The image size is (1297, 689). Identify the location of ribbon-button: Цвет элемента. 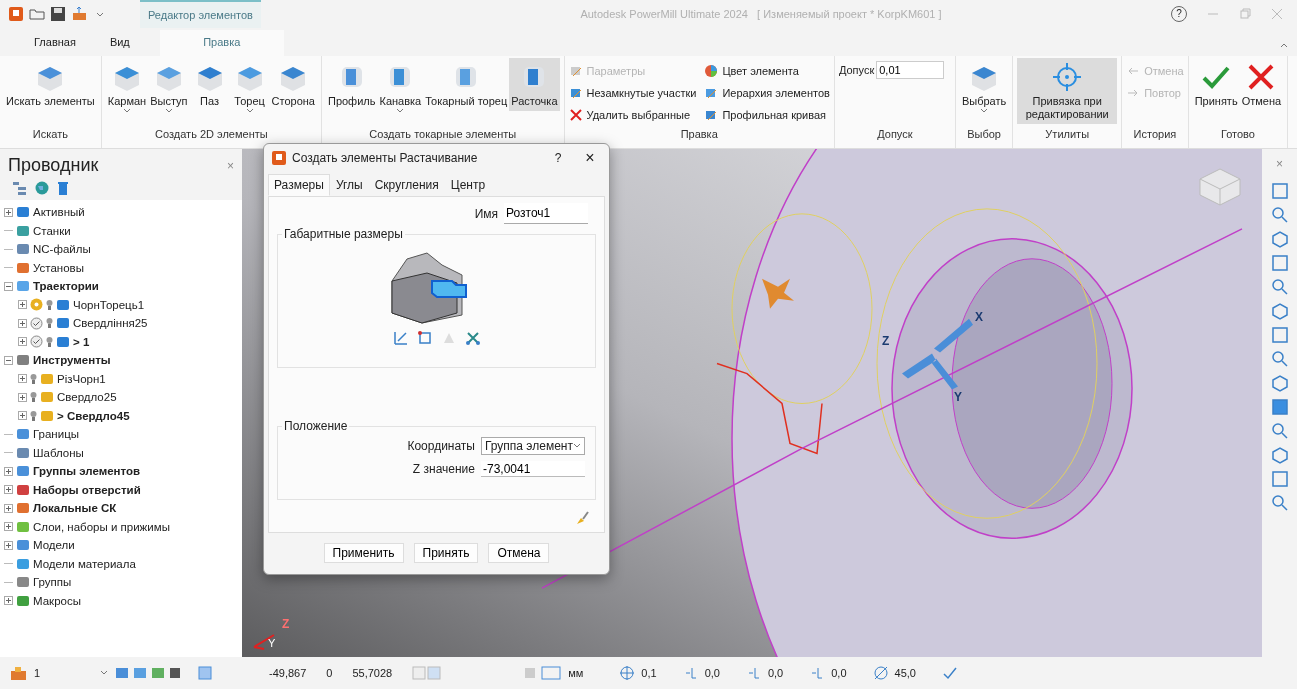
(767, 71).